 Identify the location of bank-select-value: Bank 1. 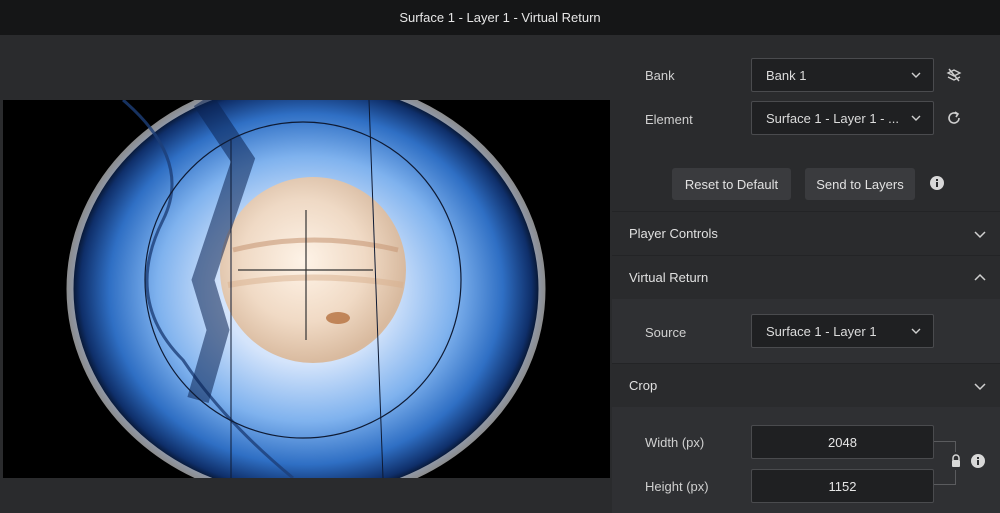
(786, 75).